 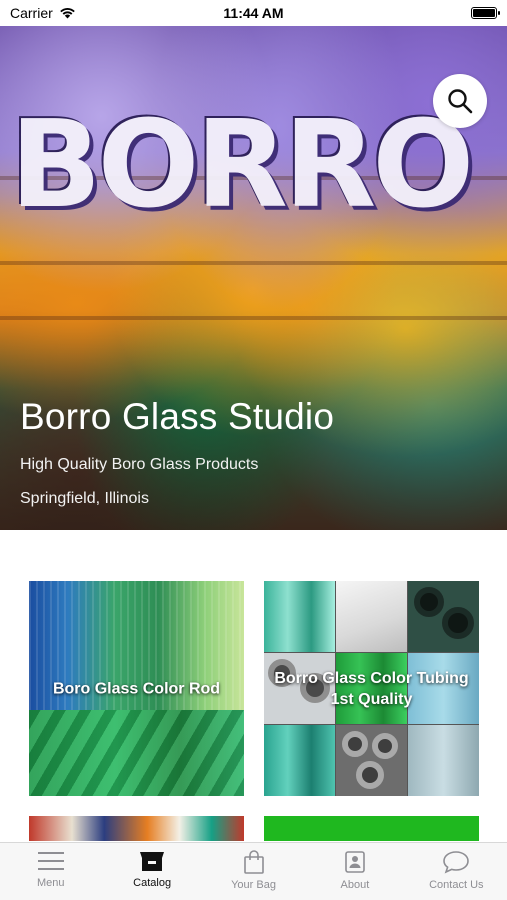 I want to click on chat-bubble-icon, so click(x=456, y=862).